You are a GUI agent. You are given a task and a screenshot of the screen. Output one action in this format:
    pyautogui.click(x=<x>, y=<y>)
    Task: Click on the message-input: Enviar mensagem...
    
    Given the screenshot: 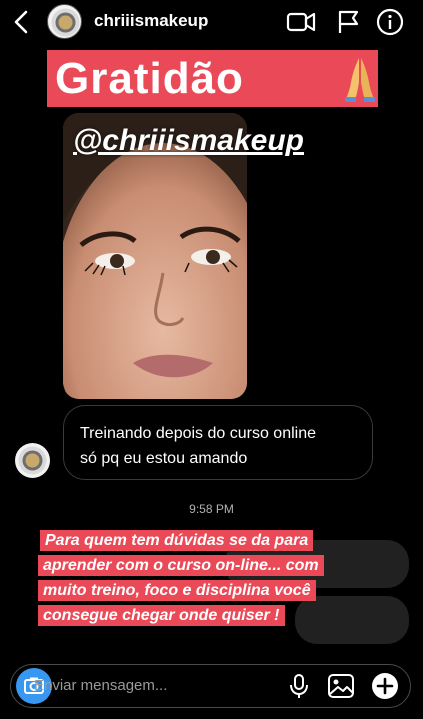 What is the action you would take?
    pyautogui.click(x=100, y=685)
    